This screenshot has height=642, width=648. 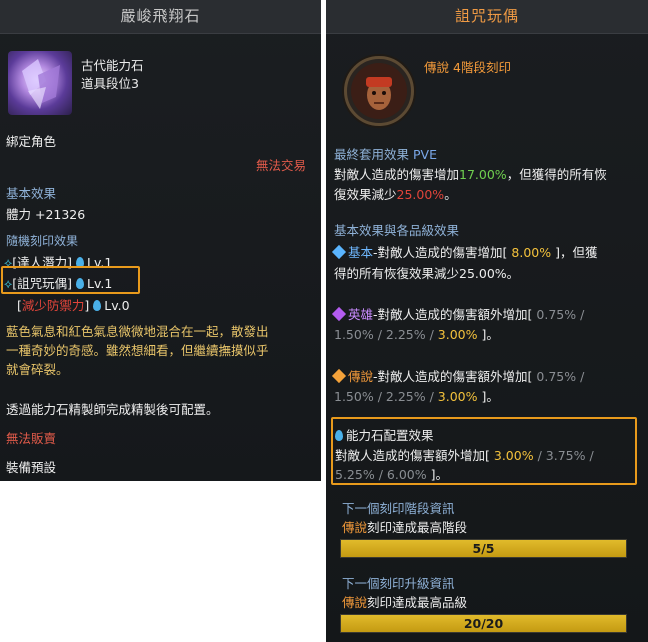 What do you see at coordinates (467, 67) in the screenshot?
I see `engraving-grade-stage: 傳說 4階段刻印` at bounding box center [467, 67].